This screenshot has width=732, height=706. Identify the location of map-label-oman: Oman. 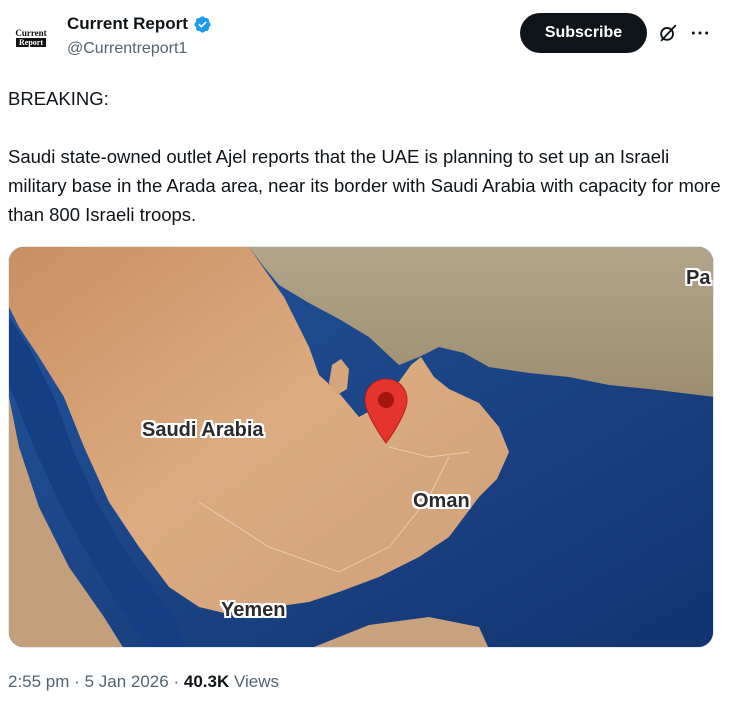
(441, 501).